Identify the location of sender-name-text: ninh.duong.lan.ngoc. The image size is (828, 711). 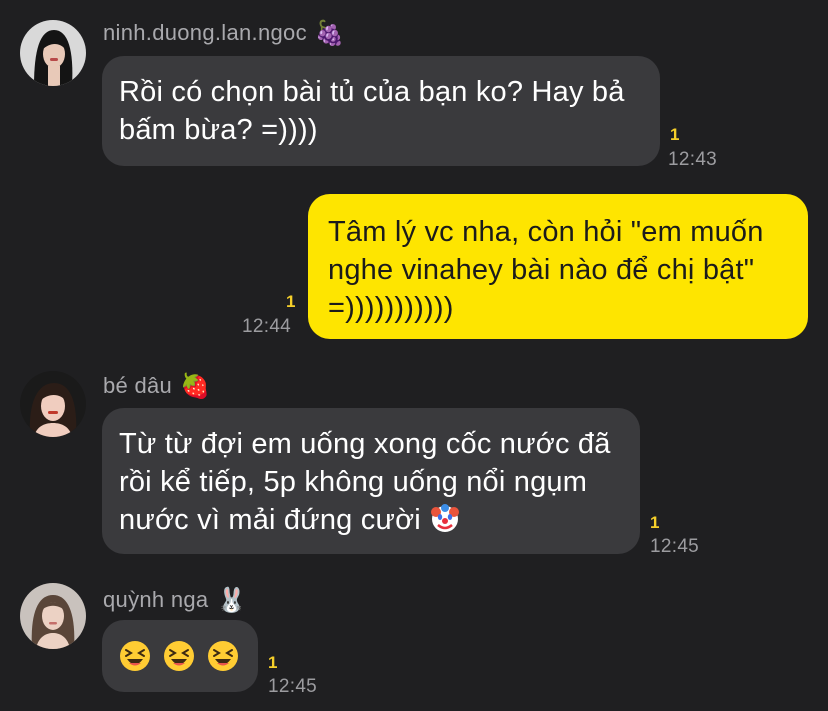
(205, 32).